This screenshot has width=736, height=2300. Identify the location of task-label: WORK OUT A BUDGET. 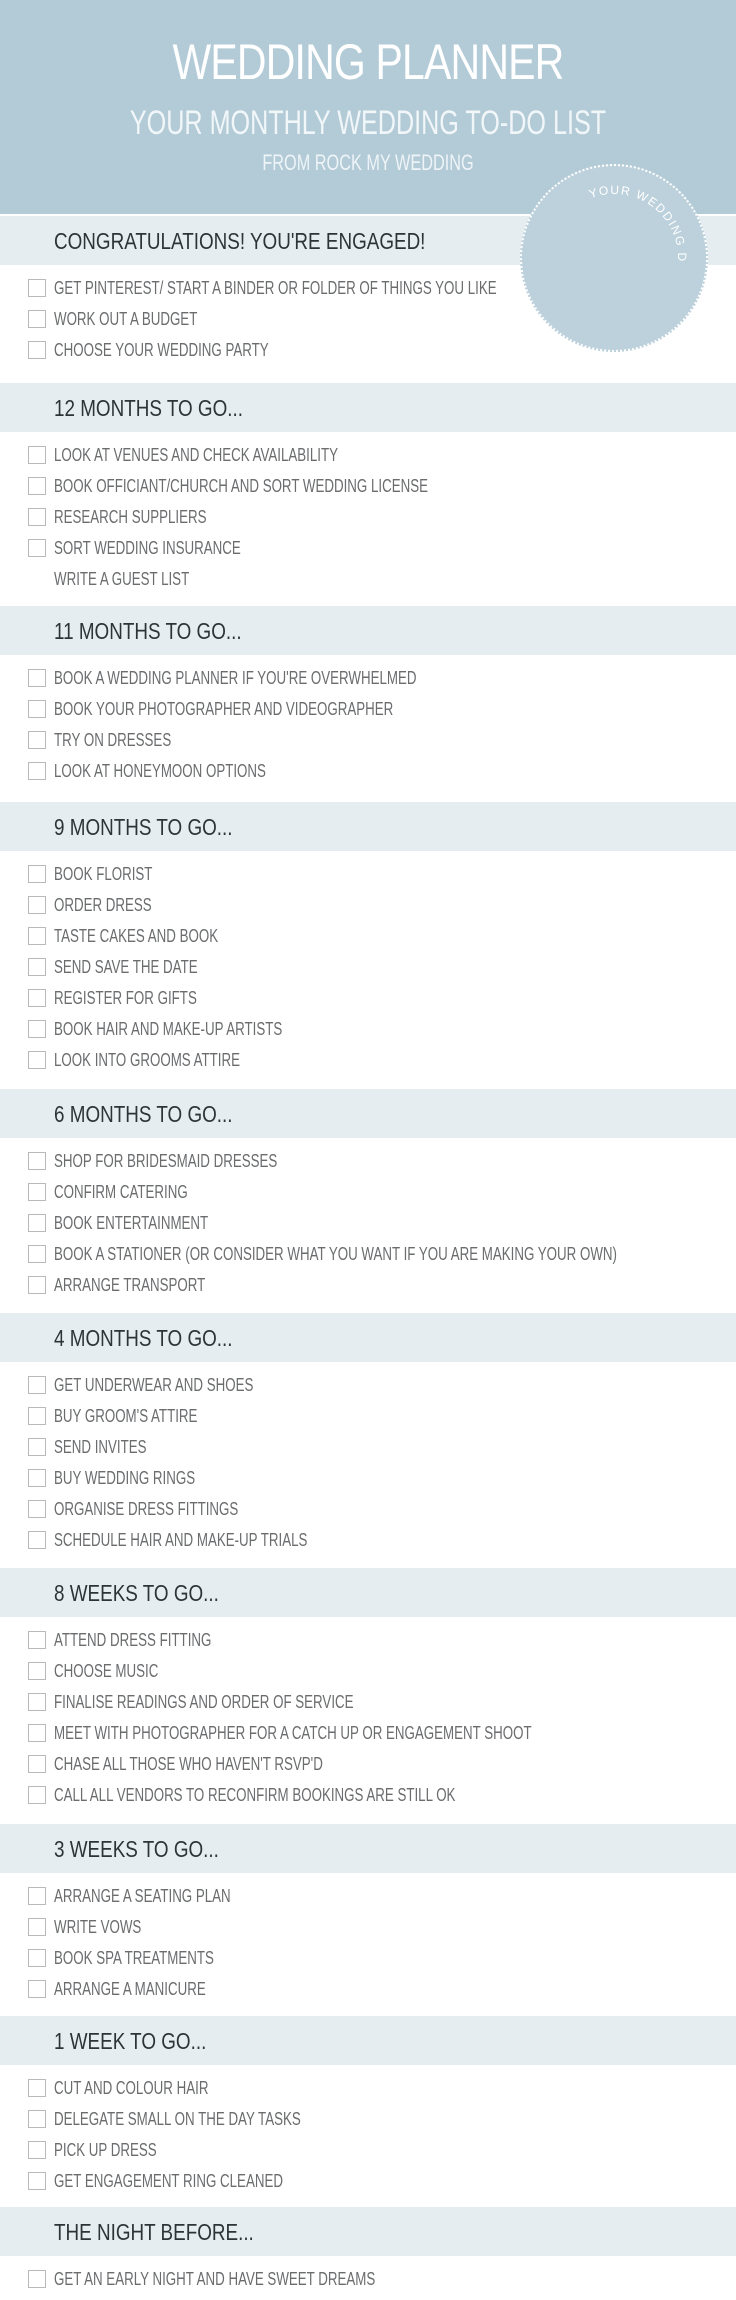
(126, 319).